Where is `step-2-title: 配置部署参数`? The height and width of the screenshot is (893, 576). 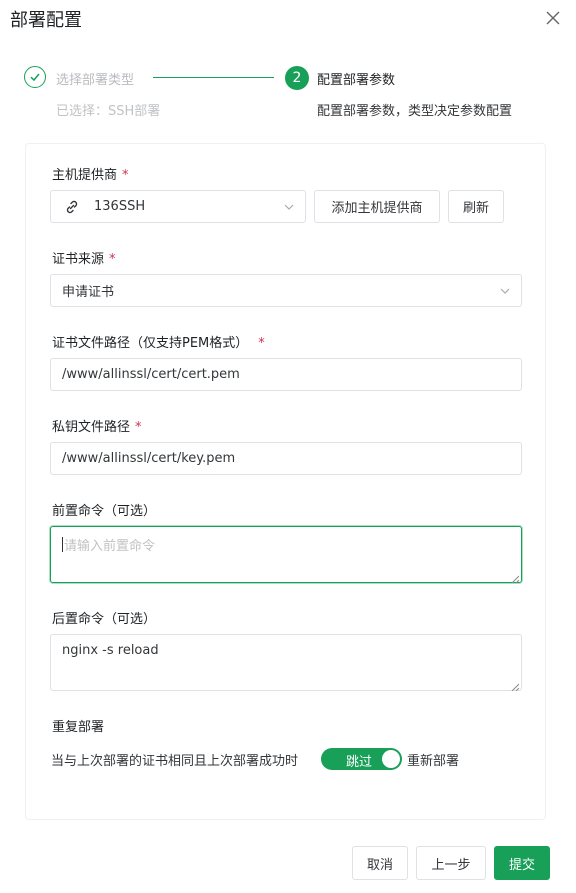 step-2-title: 配置部署参数 is located at coordinates (356, 80).